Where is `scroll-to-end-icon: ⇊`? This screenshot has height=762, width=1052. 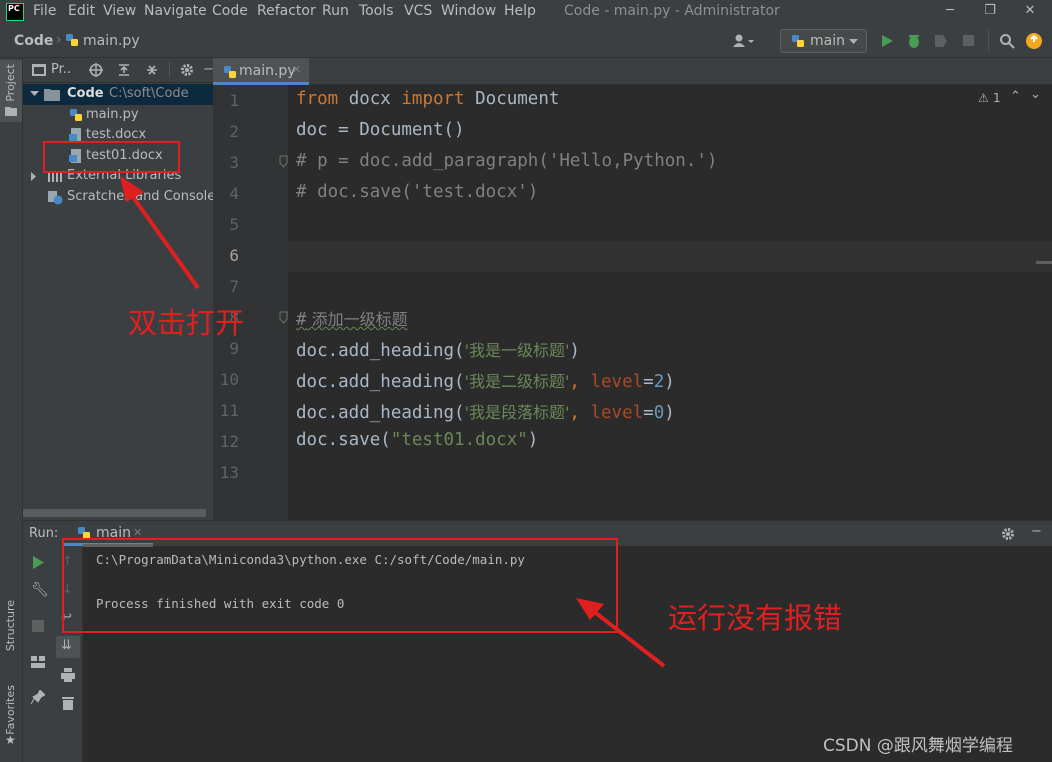
scroll-to-end-icon: ⇊ is located at coordinates (66, 645).